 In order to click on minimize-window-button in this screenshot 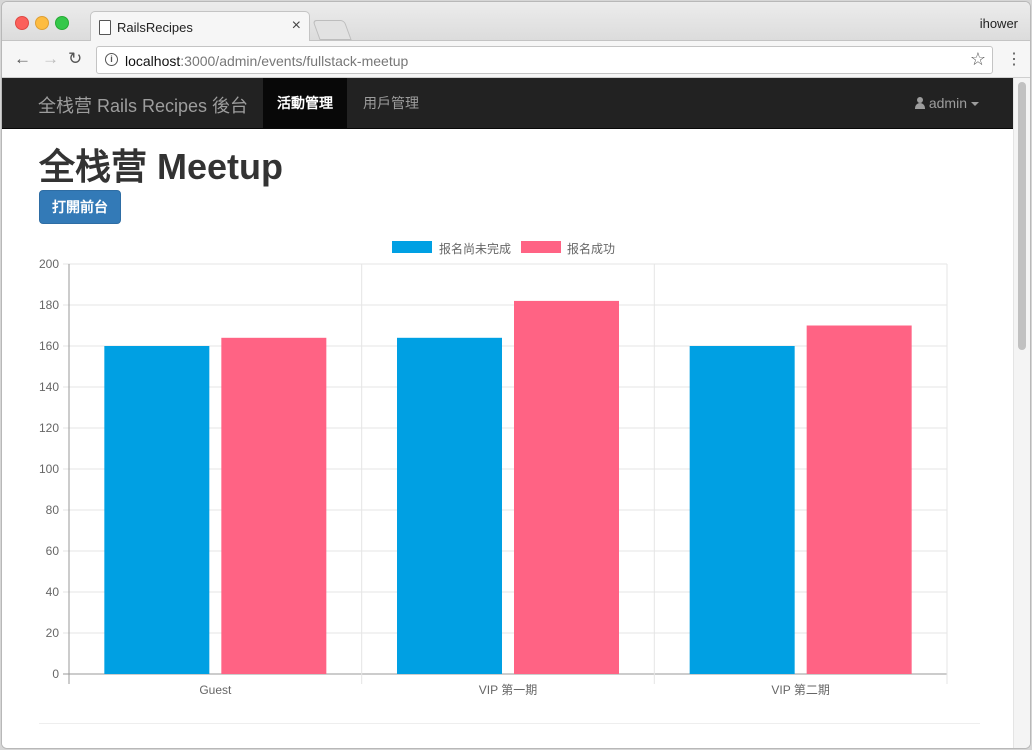, I will do `click(42, 23)`.